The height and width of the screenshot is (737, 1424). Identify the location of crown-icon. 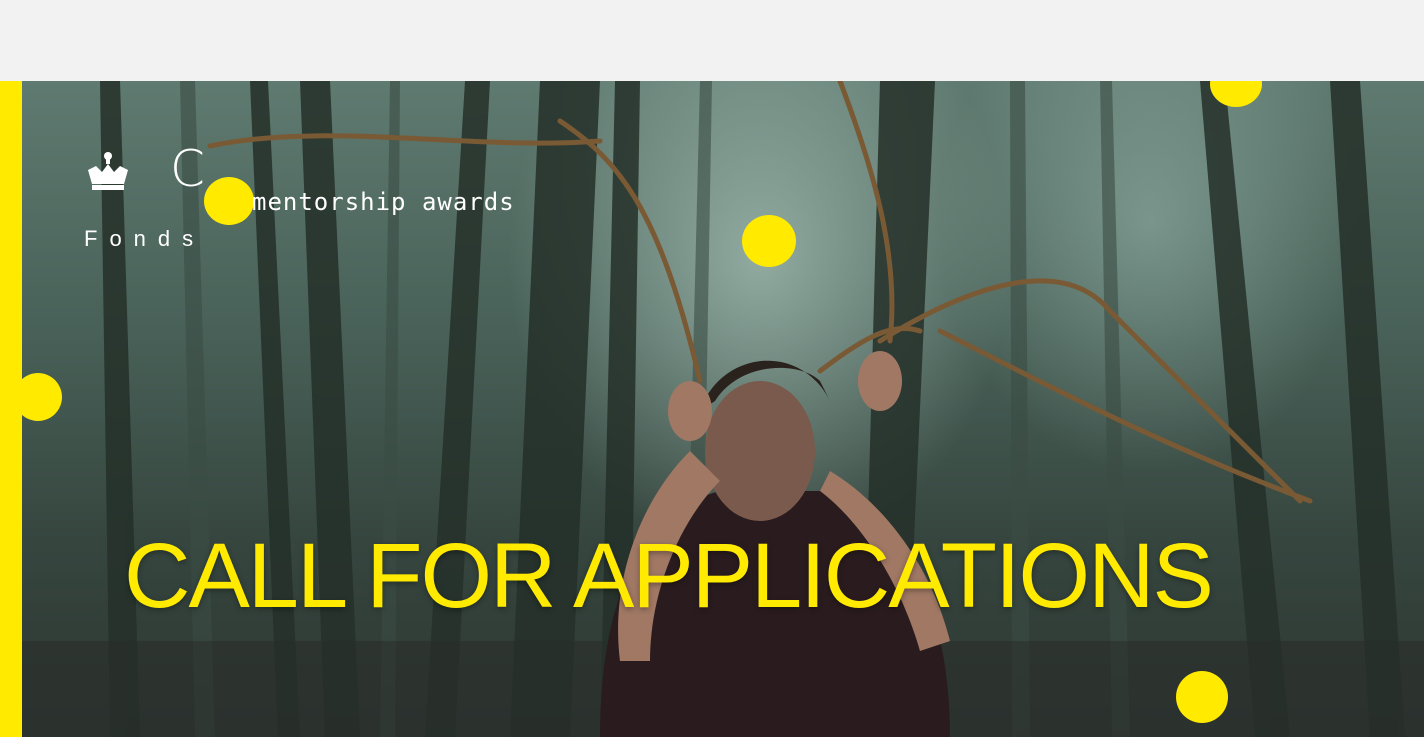
(108, 171).